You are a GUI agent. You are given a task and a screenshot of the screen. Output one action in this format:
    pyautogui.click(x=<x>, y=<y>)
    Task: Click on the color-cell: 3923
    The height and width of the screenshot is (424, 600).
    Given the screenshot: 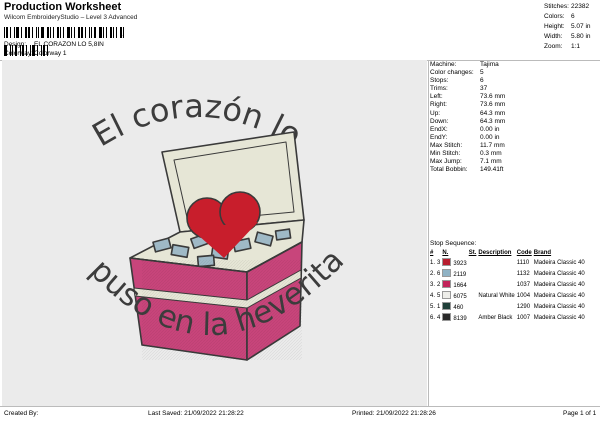 What is the action you would take?
    pyautogui.click(x=455, y=263)
    